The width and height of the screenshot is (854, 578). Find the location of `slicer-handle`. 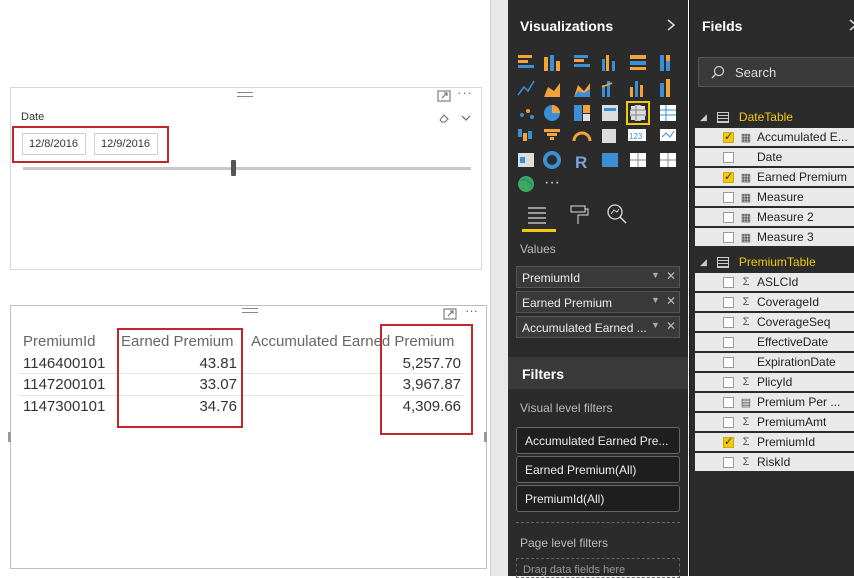

slicer-handle is located at coordinates (233, 168).